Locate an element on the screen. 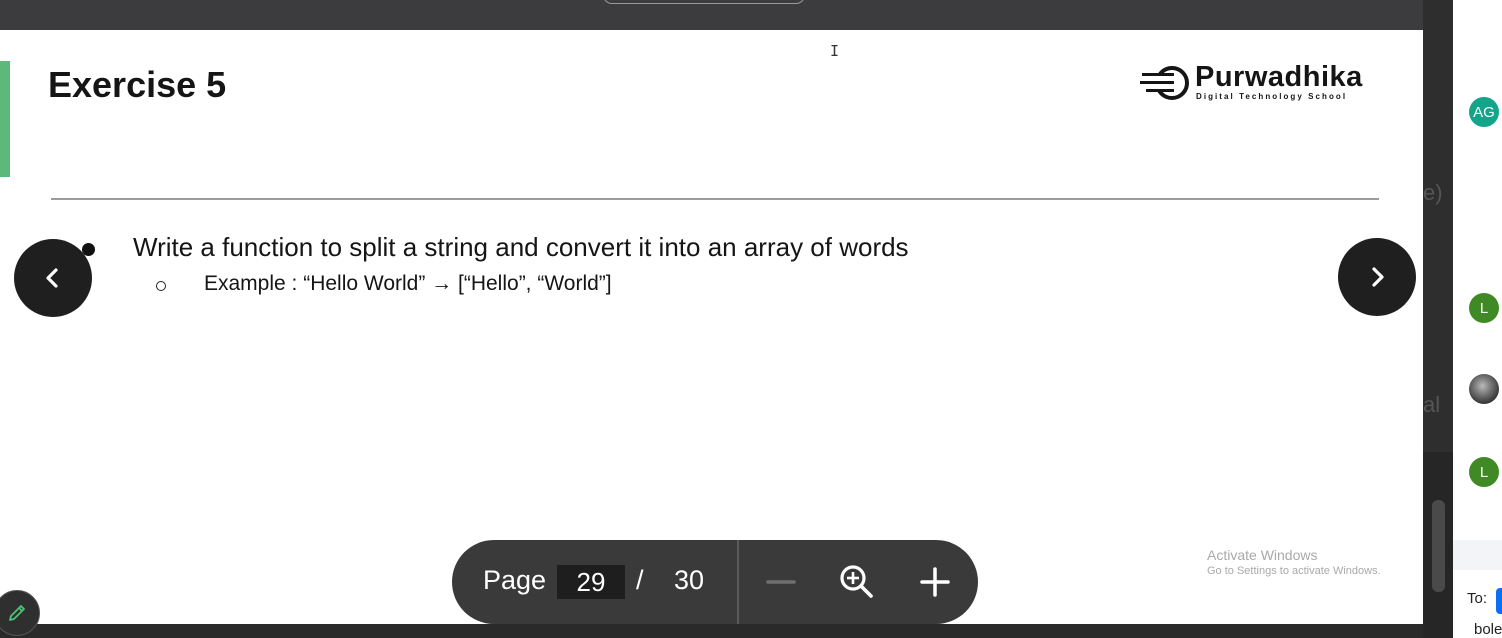  text-cursor-icon: I is located at coordinates (835, 51).